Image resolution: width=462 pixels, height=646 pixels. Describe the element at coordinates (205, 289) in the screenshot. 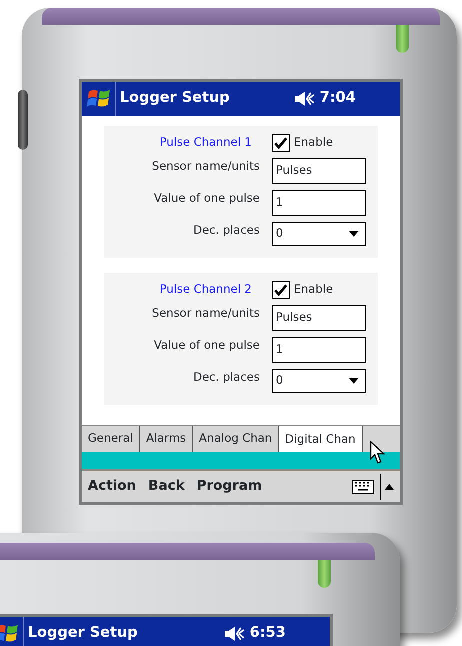

I see `channel-heading: Pulse Channel 2` at that location.